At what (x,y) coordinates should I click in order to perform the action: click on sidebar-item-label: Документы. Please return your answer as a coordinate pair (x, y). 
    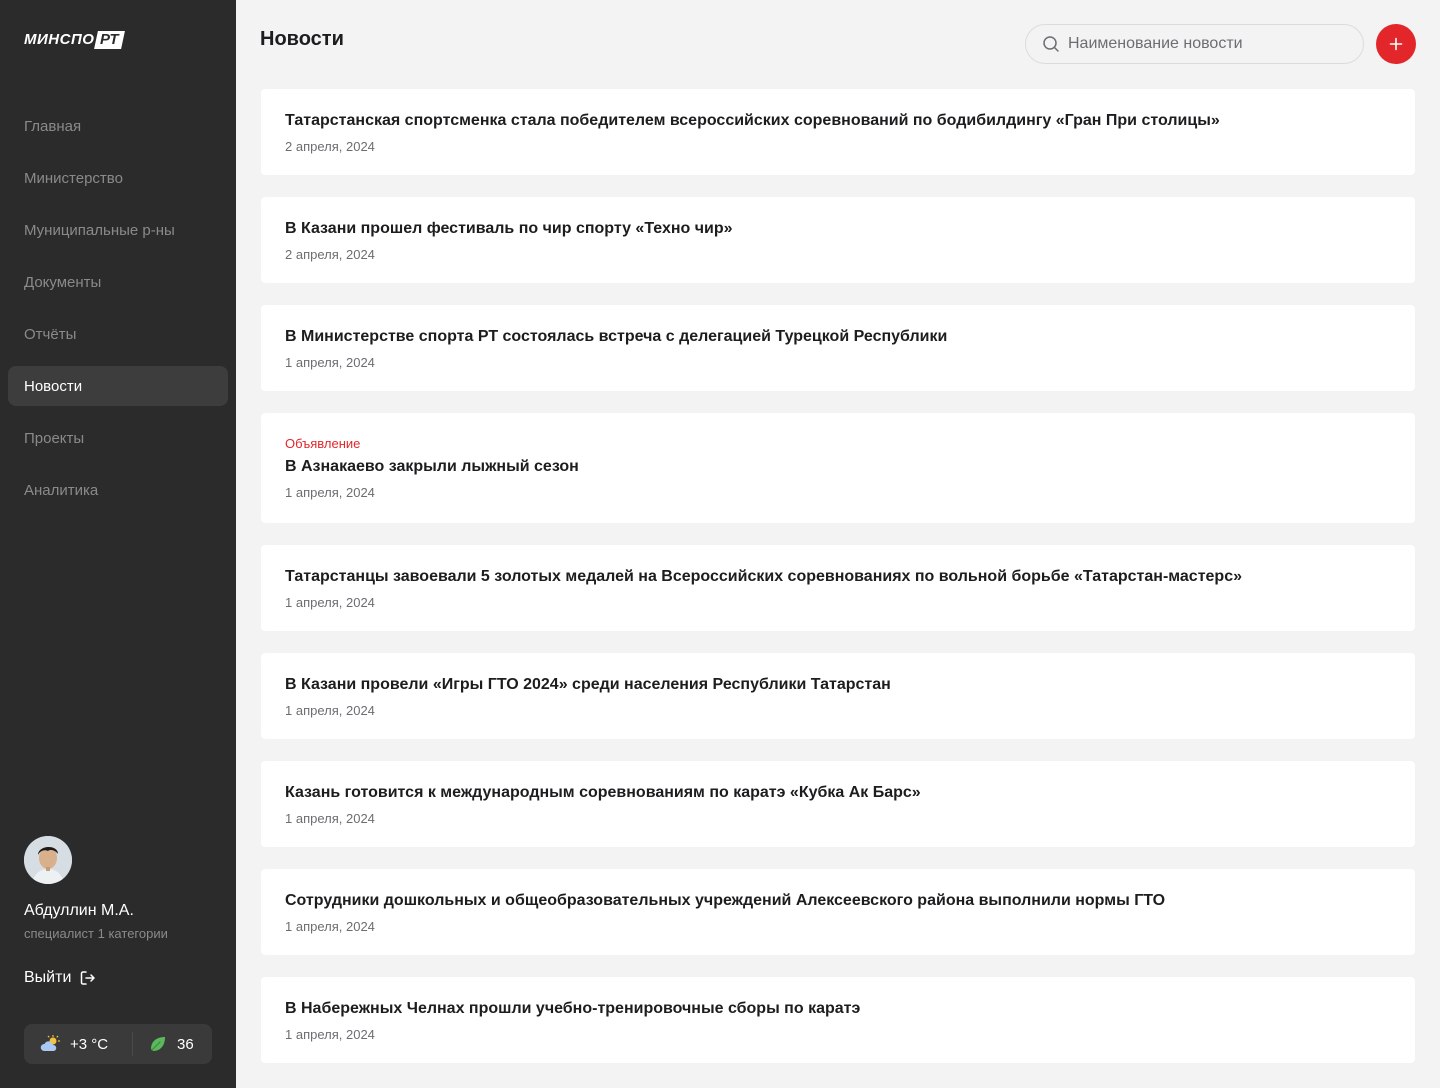
    Looking at the image, I should click on (63, 282).